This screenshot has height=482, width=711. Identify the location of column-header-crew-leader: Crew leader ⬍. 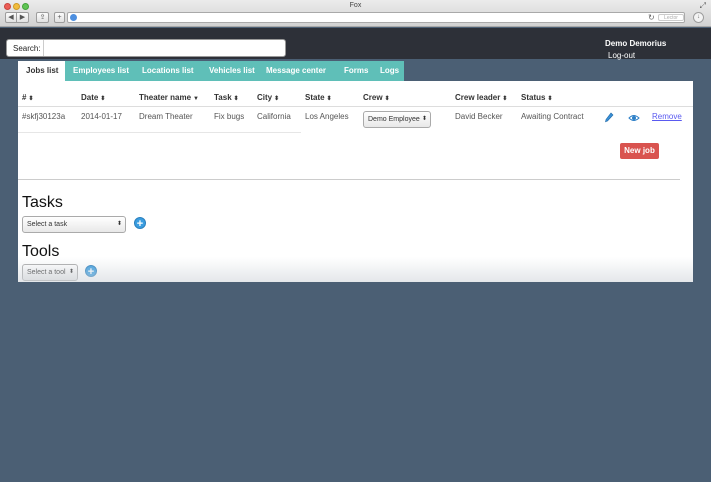
(481, 97).